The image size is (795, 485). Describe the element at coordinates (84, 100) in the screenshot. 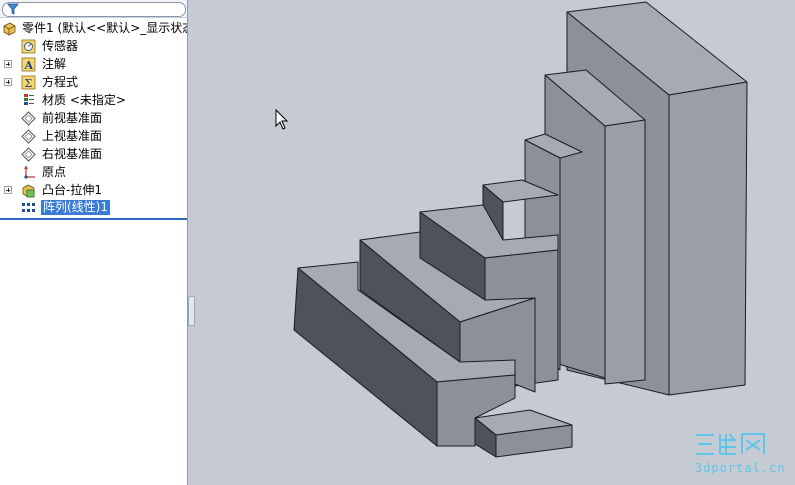

I see `tree-item-label: 材质 <未指定>` at that location.